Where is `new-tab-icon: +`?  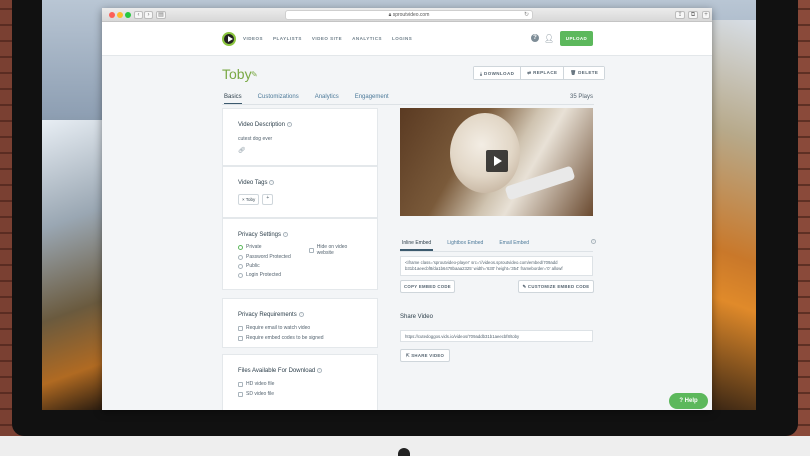 new-tab-icon: + is located at coordinates (706, 15).